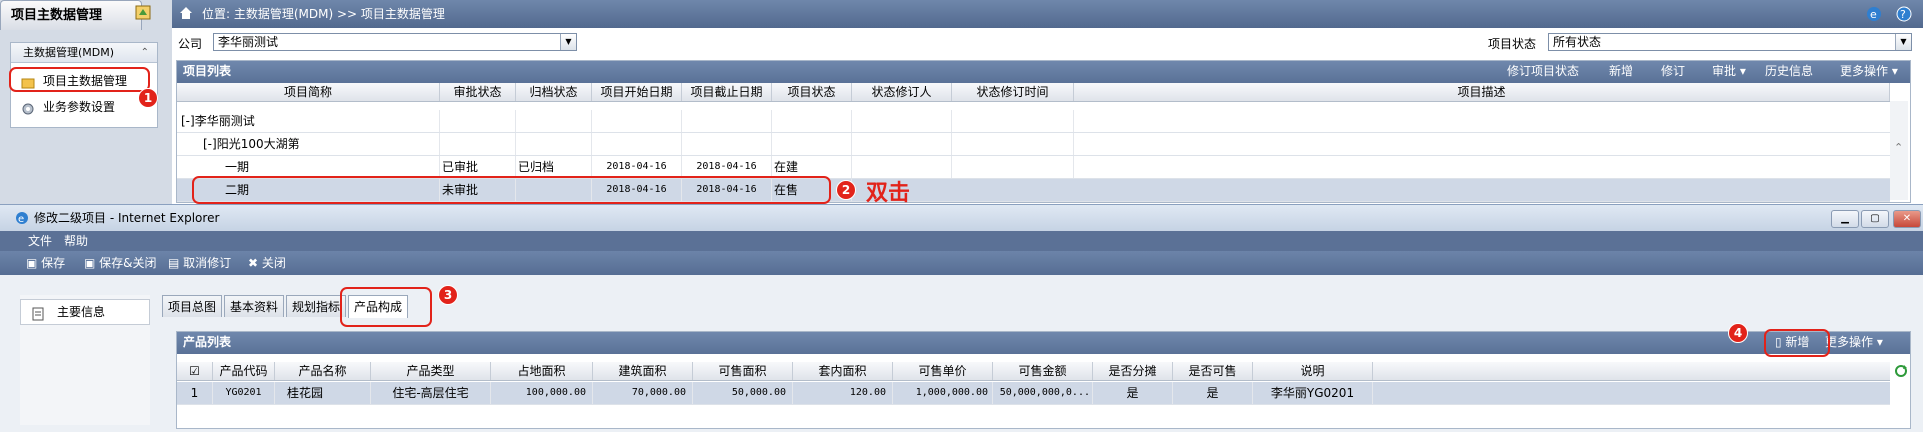 The height and width of the screenshot is (432, 1923). What do you see at coordinates (478, 167) in the screenshot?
I see `cell-approval: 已审批` at bounding box center [478, 167].